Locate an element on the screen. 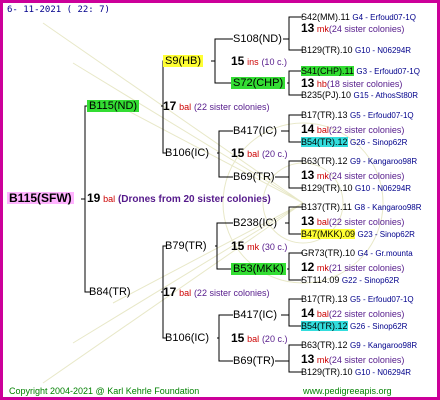 The image size is (440, 400). gen1-drone-2-note: (22 sister colonies) is located at coordinates (231, 293).